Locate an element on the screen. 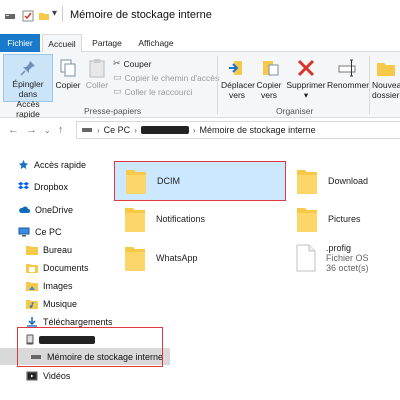 Image resolution: width=400 pixels, height=400 pixels. pin-quick-access-button: Épingler dans Accès rapide is located at coordinates (28, 86).